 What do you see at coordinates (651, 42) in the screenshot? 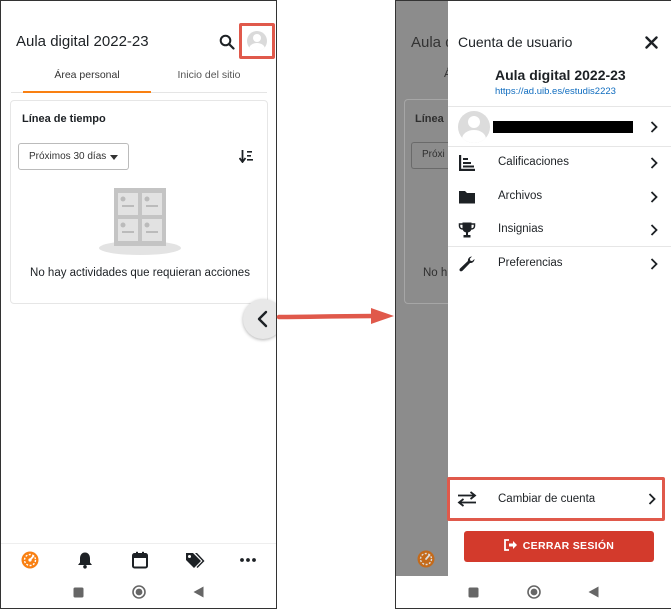
I see `close-icon` at bounding box center [651, 42].